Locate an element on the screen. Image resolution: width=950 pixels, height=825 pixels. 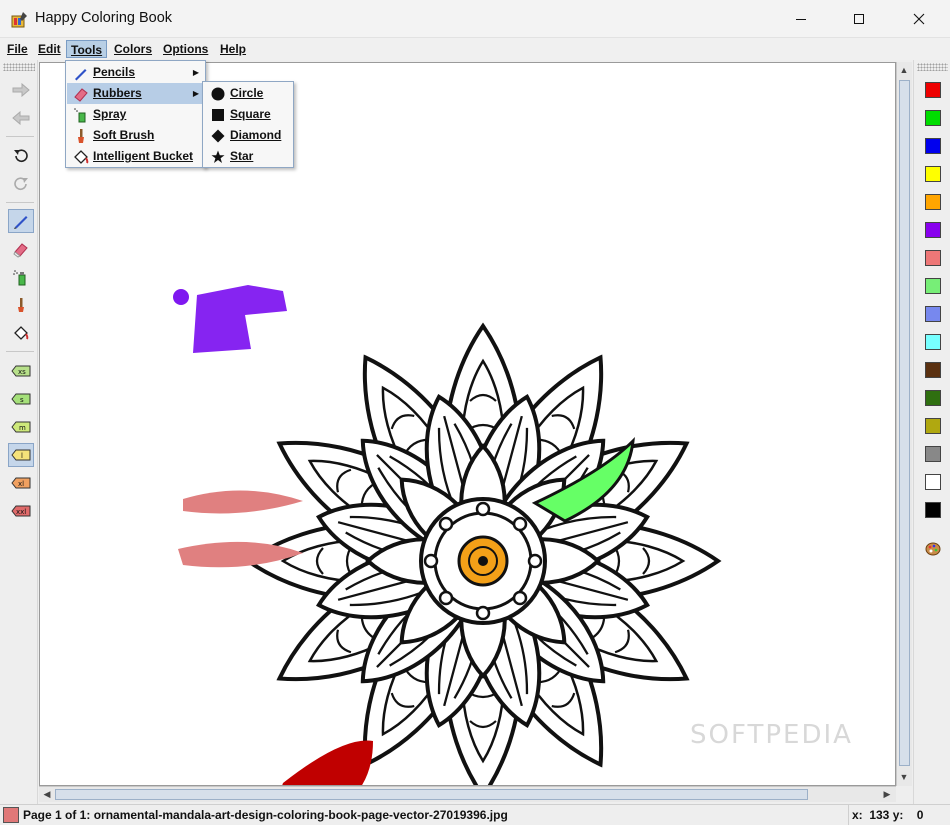
palette-grip is located at coordinates (932, 67).